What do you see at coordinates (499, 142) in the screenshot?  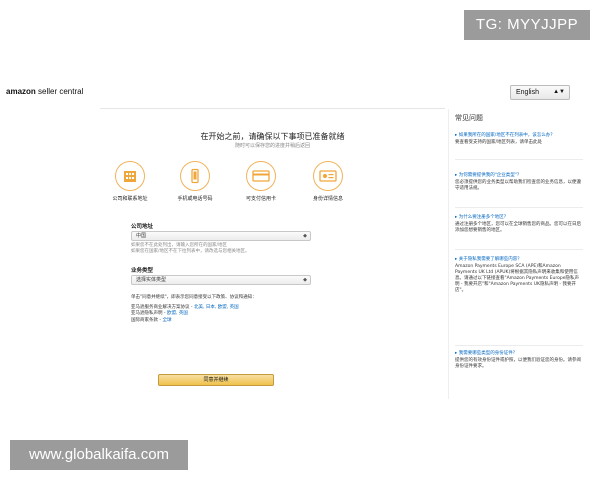 I see `faq-answer: 要查看受支持的国家/地区列表，请单击此处` at bounding box center [499, 142].